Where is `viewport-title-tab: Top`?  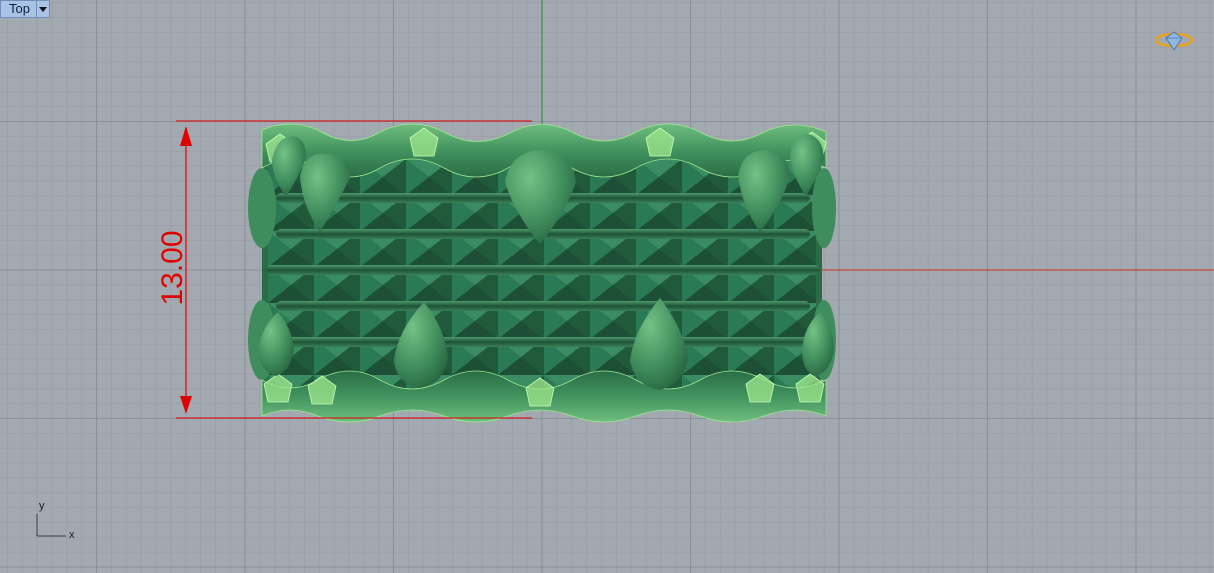 viewport-title-tab: Top is located at coordinates (25, 9).